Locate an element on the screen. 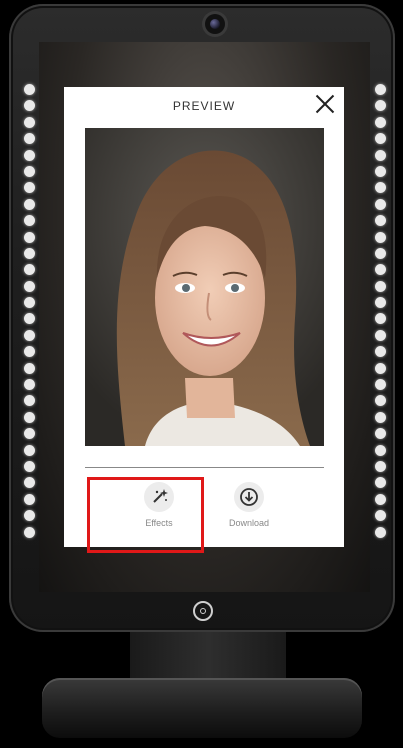  download-circle-icon is located at coordinates (249, 497).